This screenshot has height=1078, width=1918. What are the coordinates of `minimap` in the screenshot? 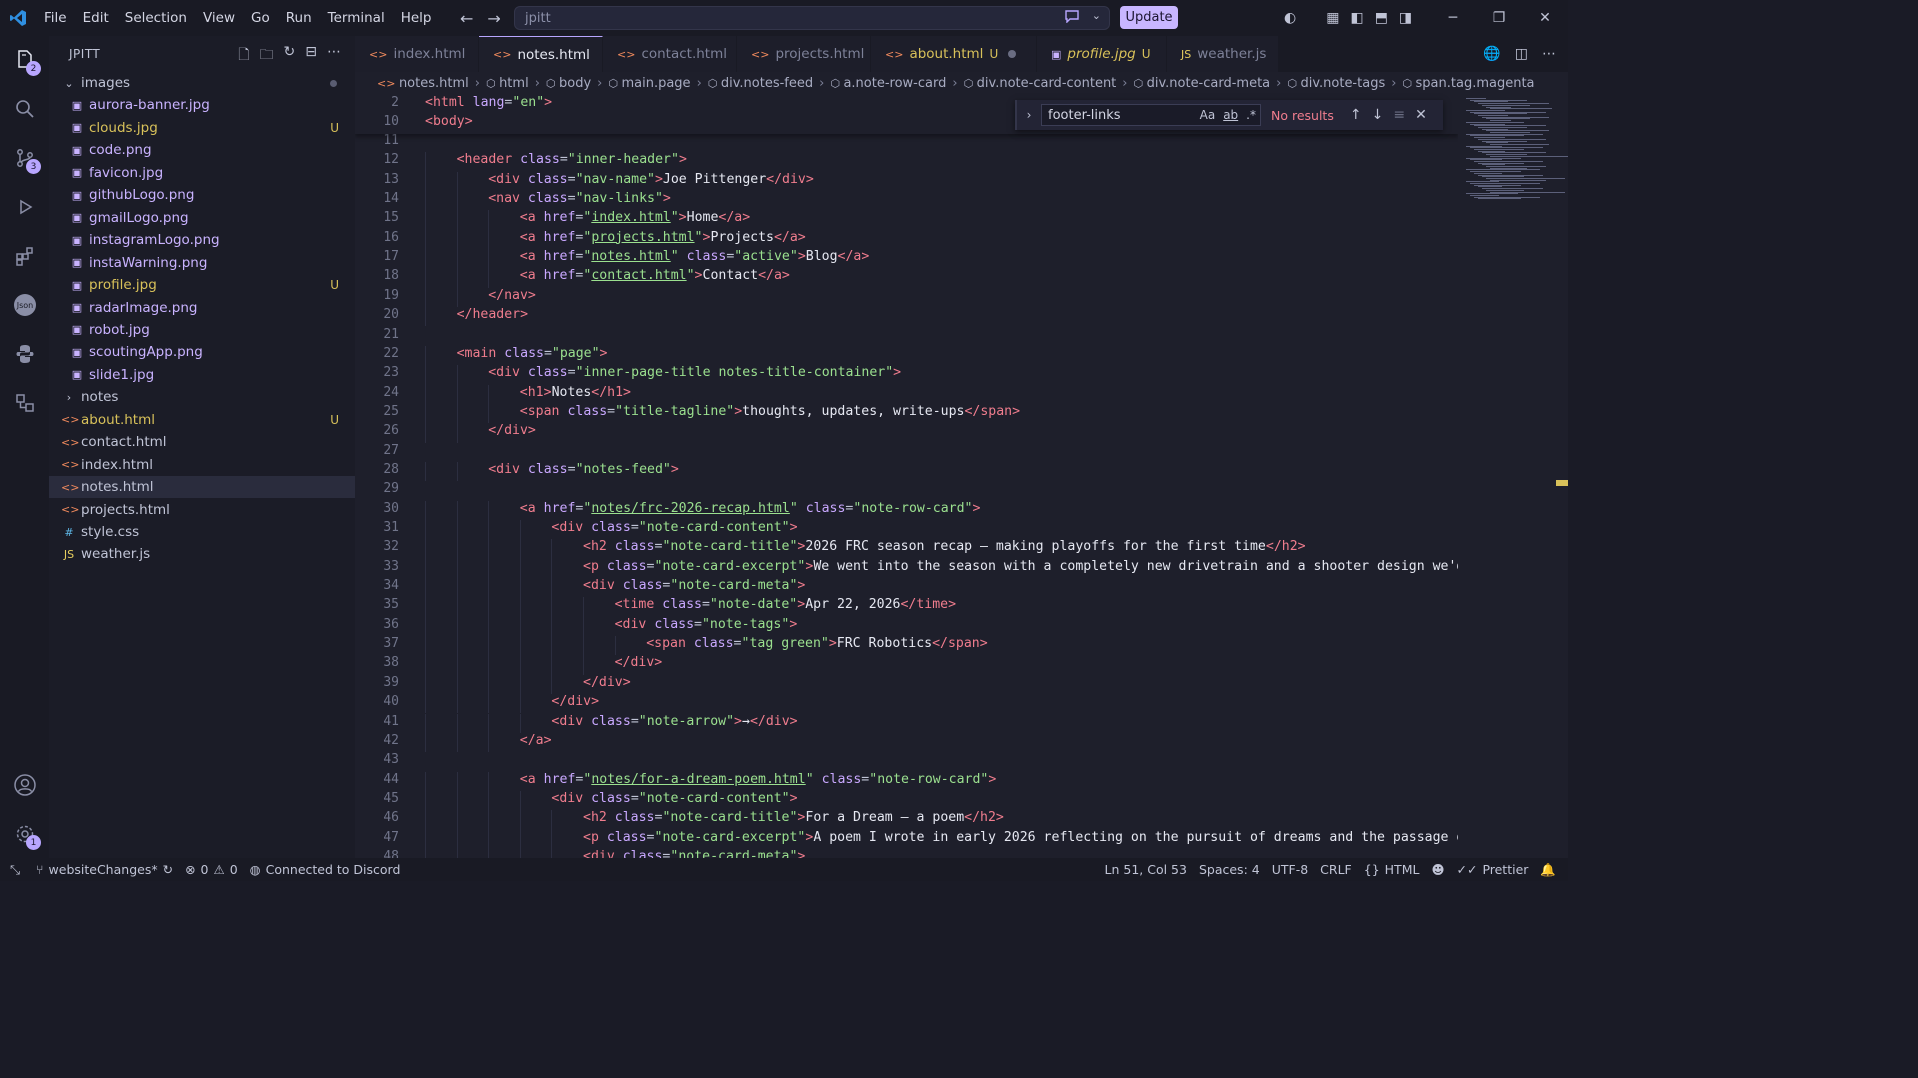 It's located at (1513, 476).